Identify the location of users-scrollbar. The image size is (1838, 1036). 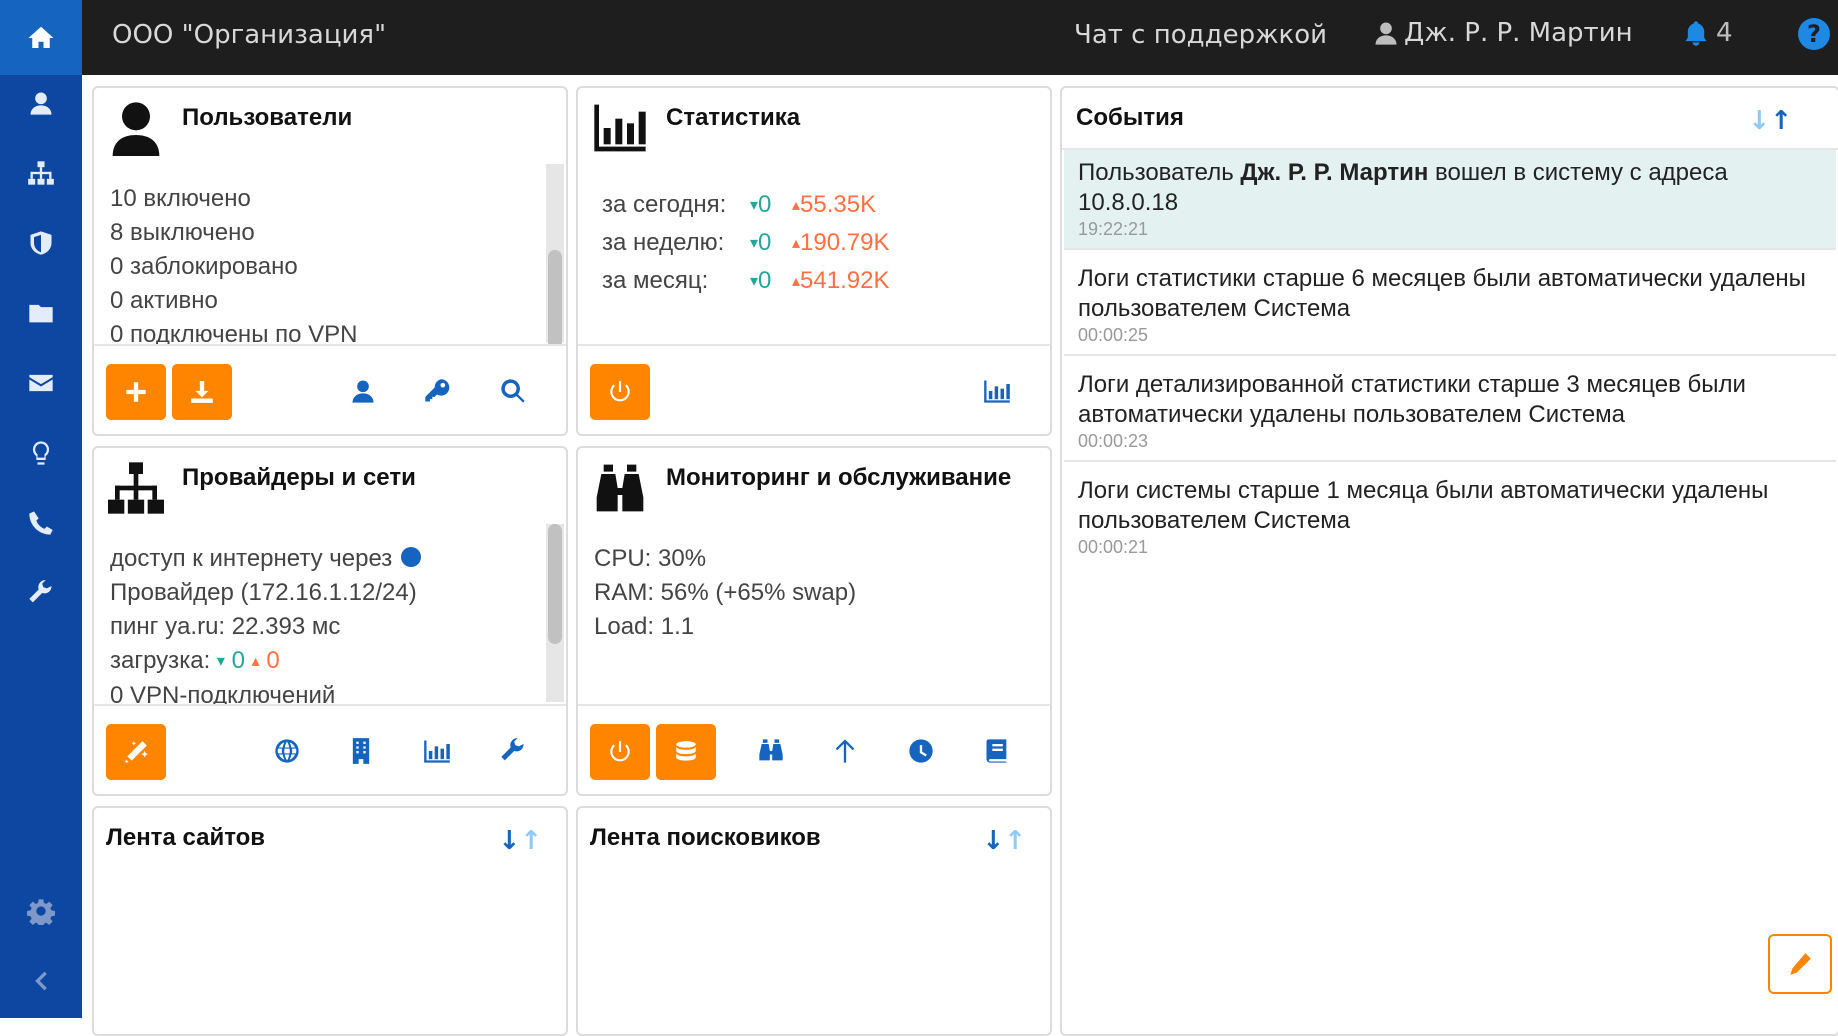
(555, 287).